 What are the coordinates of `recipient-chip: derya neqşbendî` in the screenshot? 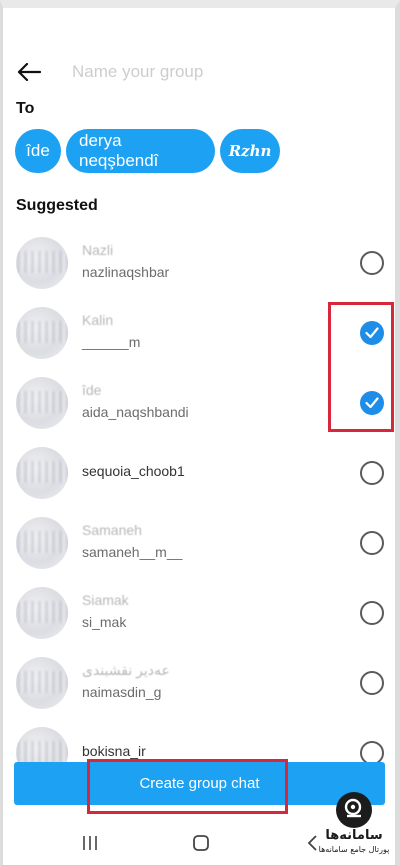 It's located at (140, 151).